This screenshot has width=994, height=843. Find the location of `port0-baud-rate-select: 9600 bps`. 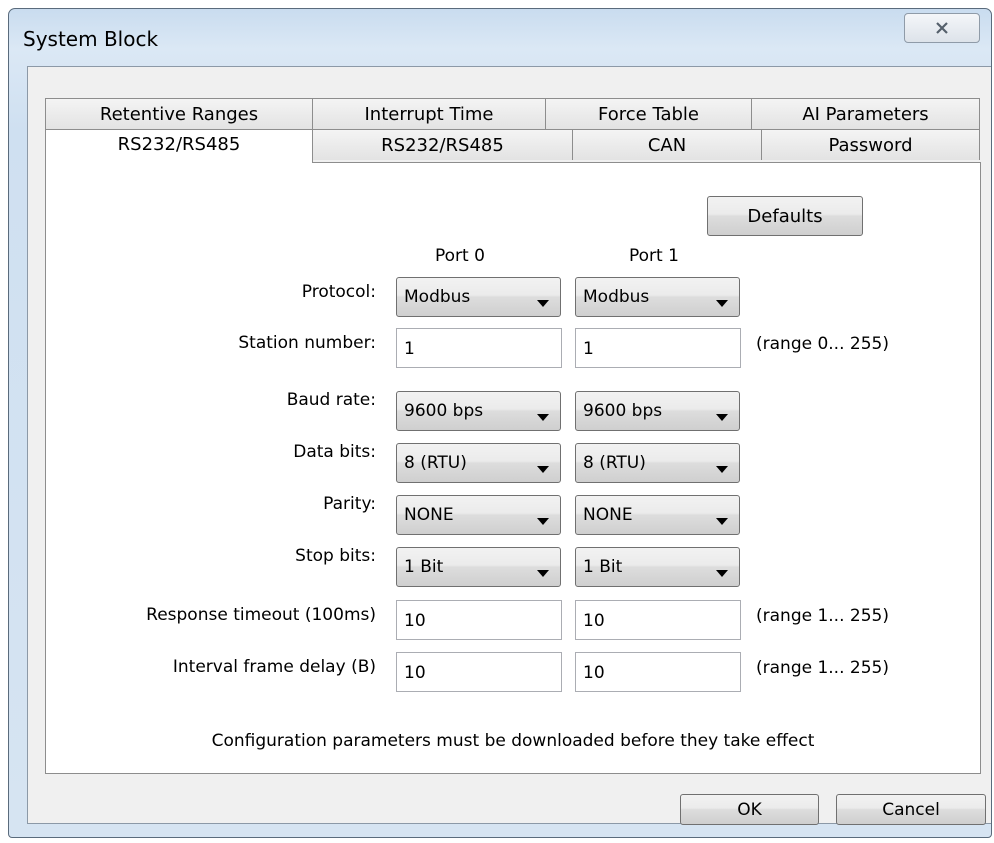

port0-baud-rate-select: 9600 bps is located at coordinates (478, 411).